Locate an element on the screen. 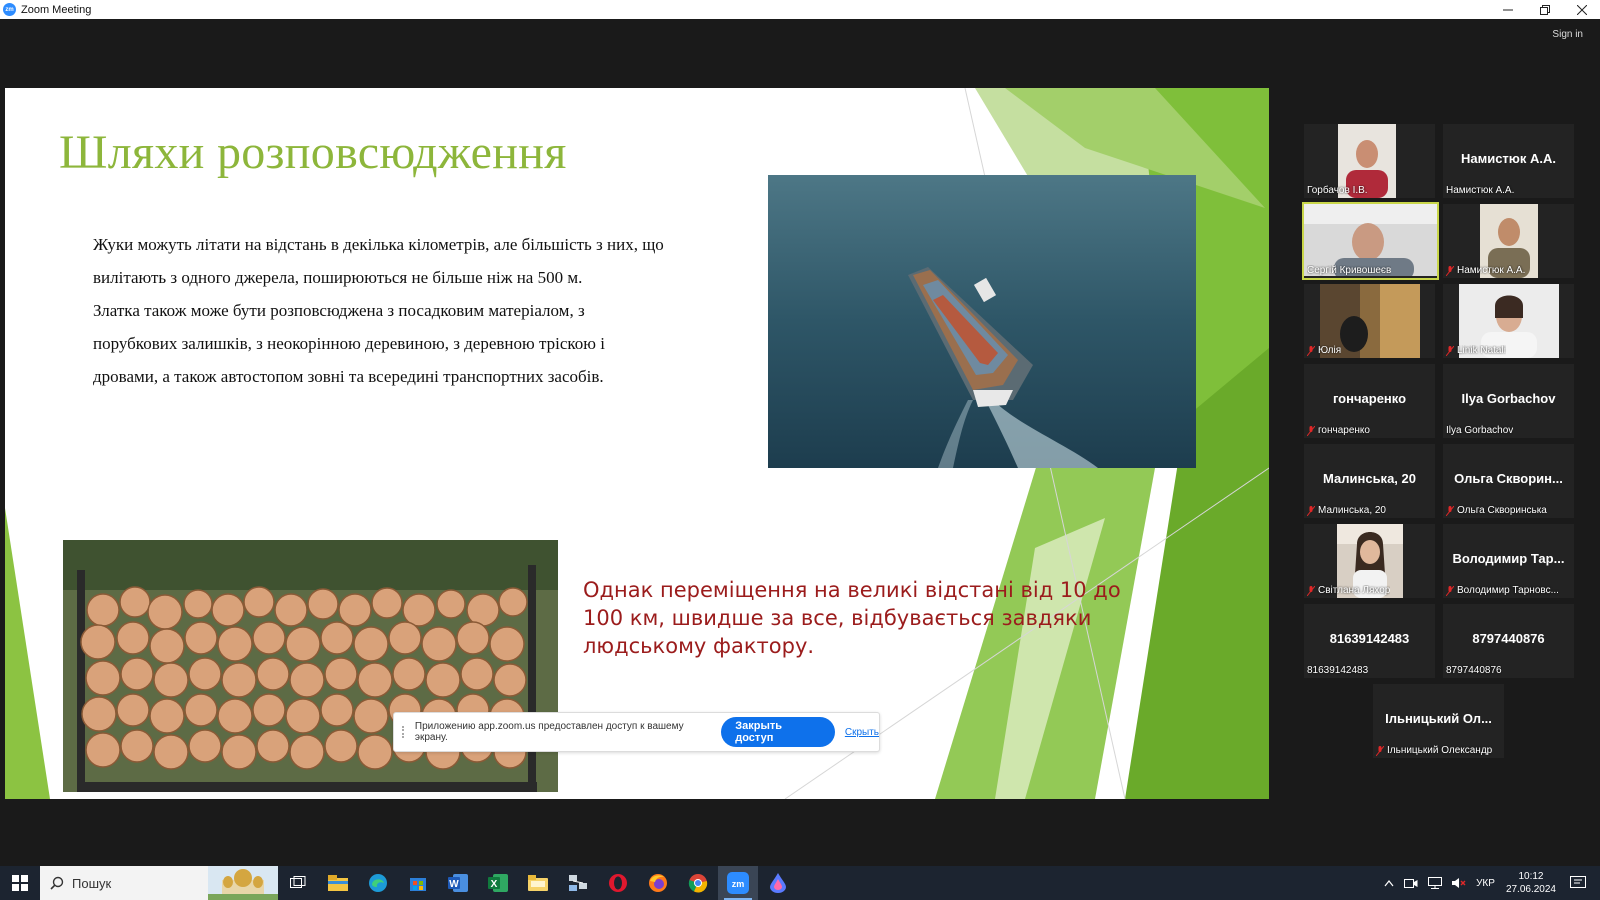 The width and height of the screenshot is (1600, 900). close-button is located at coordinates (1581, 9).